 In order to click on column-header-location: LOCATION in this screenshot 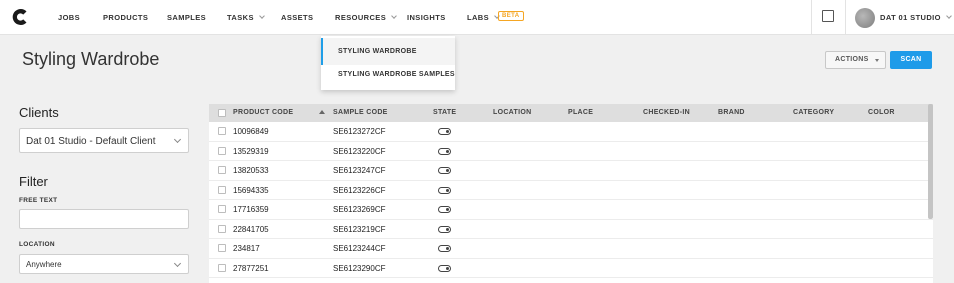, I will do `click(512, 112)`.